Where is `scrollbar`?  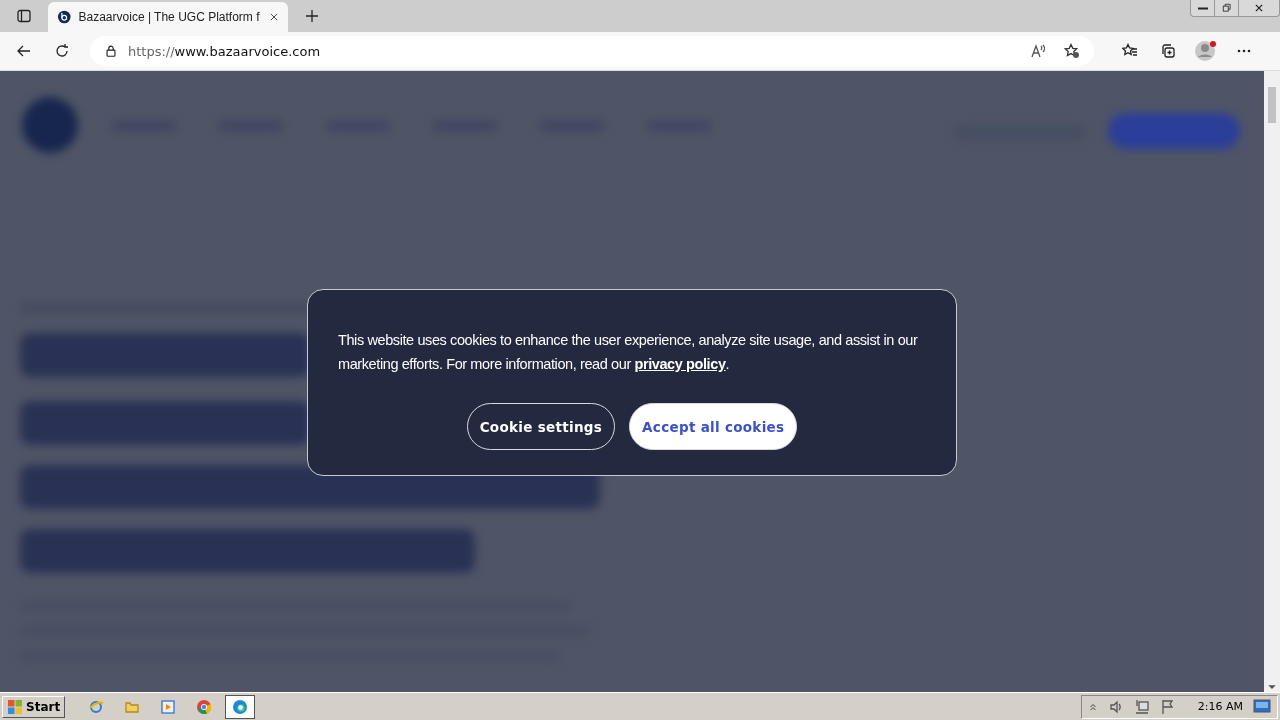
scrollbar is located at coordinates (1272, 381).